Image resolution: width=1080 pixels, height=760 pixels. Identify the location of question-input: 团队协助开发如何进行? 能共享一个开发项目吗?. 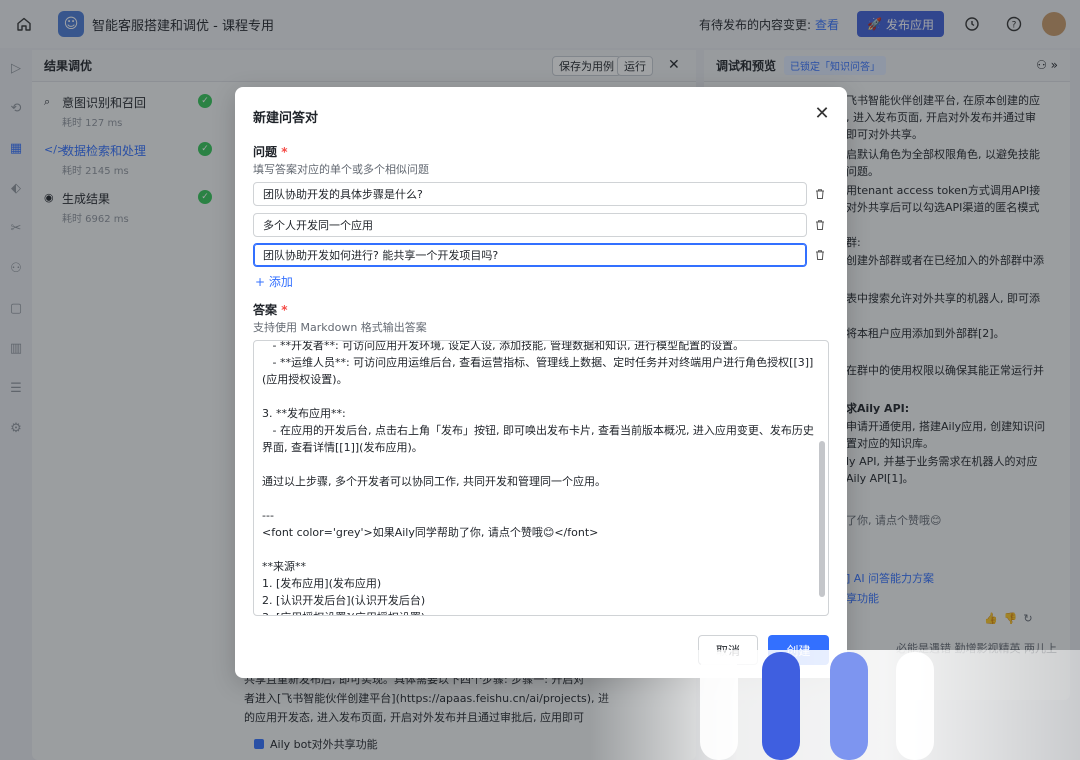
(530, 255).